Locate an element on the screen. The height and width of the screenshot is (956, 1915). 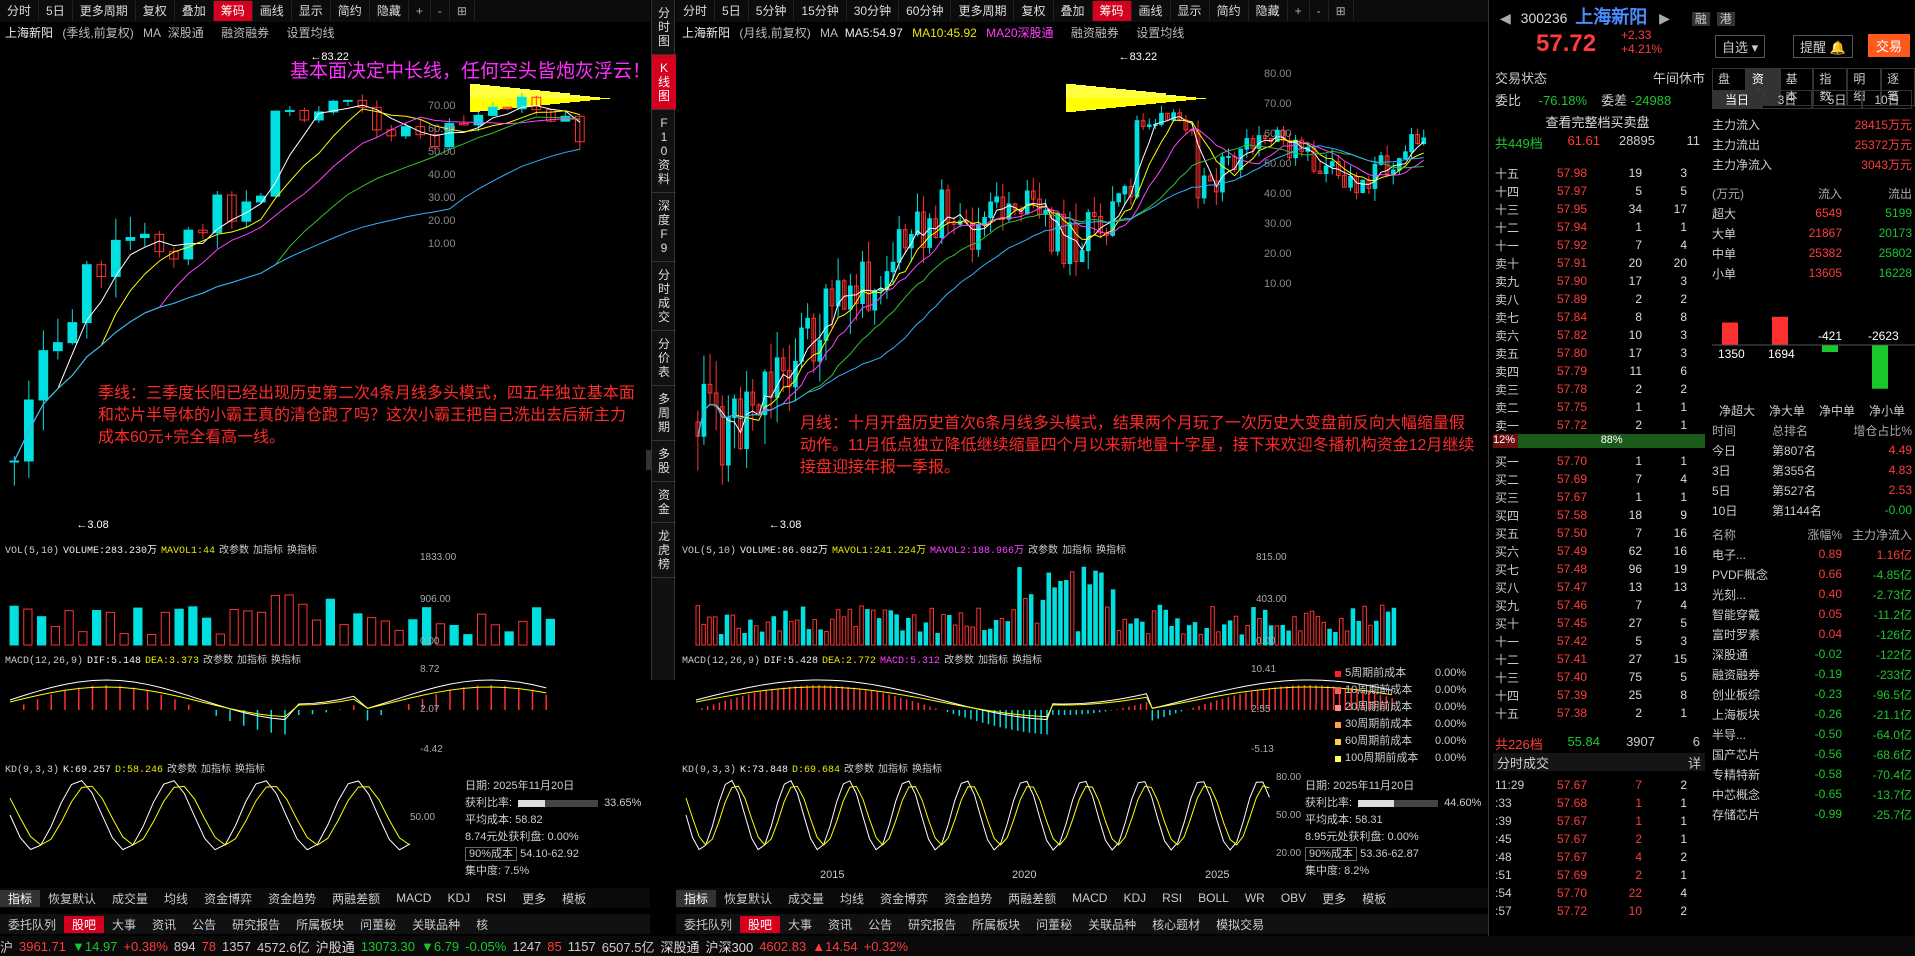
sector-row: 富时罗素 0.04 -126亿 is located at coordinates (1813, 634).